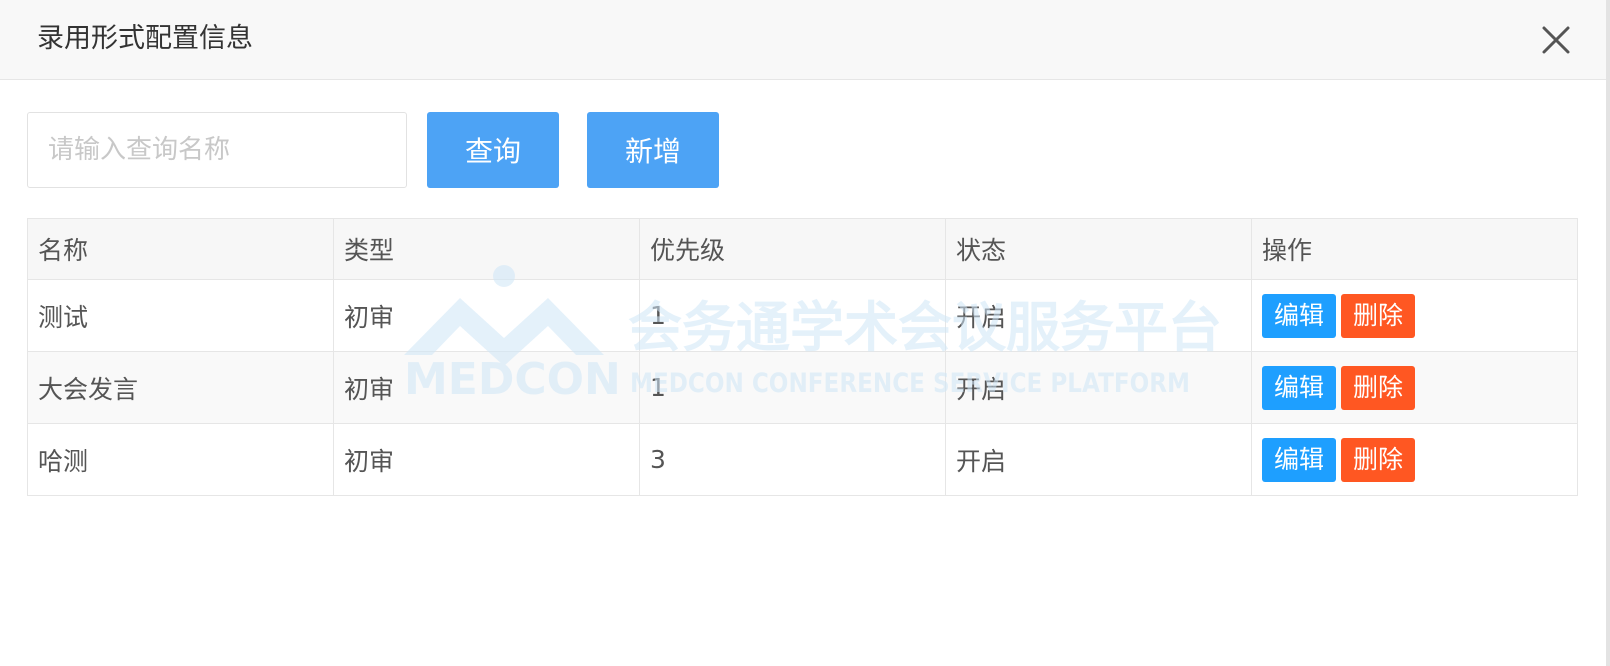  Describe the element at coordinates (1608, 333) in the screenshot. I see `dialog-right-border` at that location.